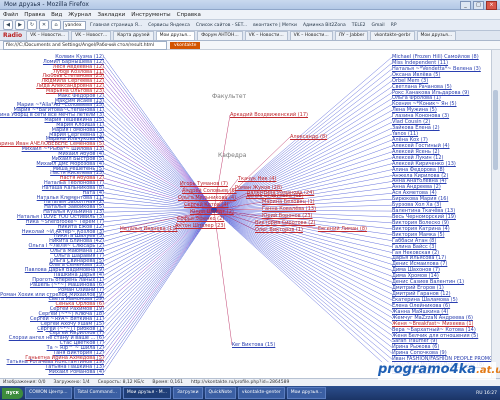 The image size is (500, 400). Describe the element at coordinates (44, 25) in the screenshot. I see `stop-icon: ✕` at that location.